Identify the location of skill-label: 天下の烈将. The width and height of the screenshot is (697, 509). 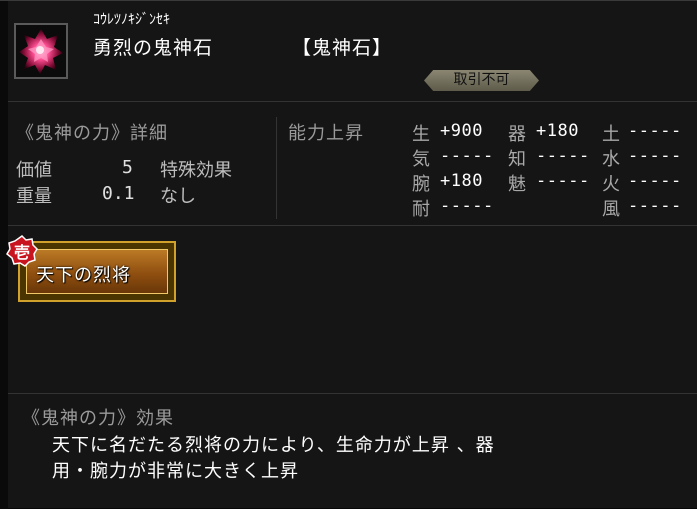
(83, 275).